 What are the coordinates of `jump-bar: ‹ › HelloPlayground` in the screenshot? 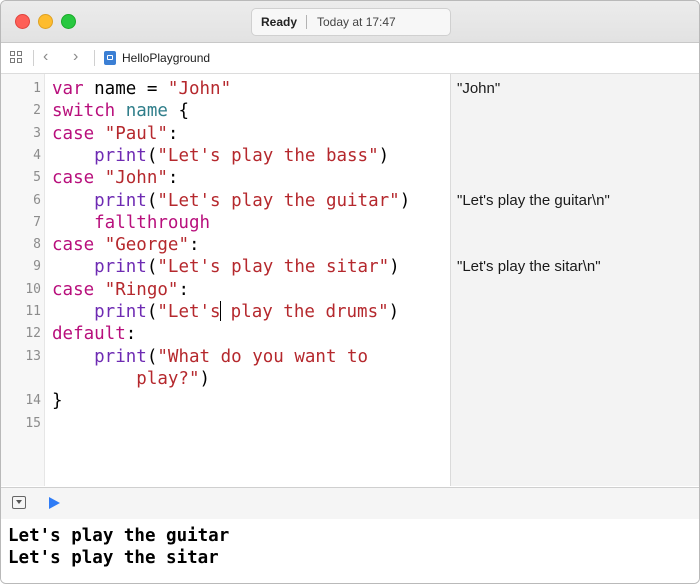 It's located at (350, 58).